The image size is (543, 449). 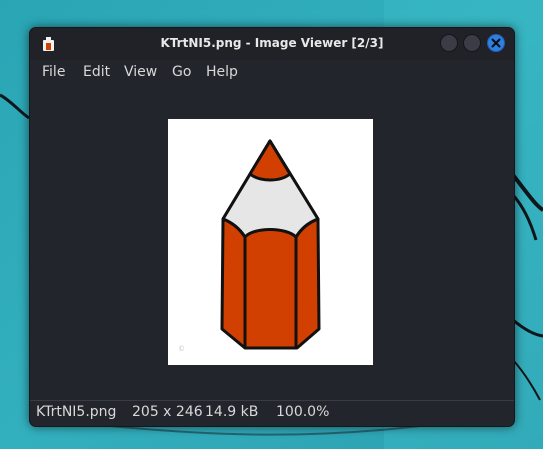 What do you see at coordinates (53, 72) in the screenshot?
I see `menu-file: File` at bounding box center [53, 72].